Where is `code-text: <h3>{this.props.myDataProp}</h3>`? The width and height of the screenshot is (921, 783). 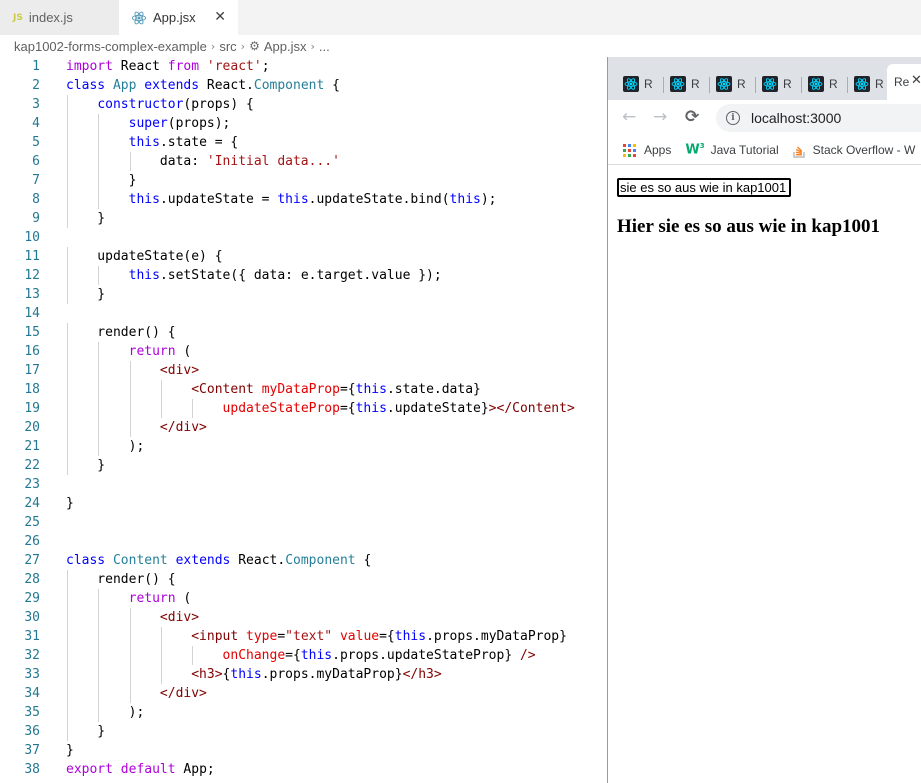
code-text: <h3>{this.props.myDataProp}</h3> is located at coordinates (254, 674).